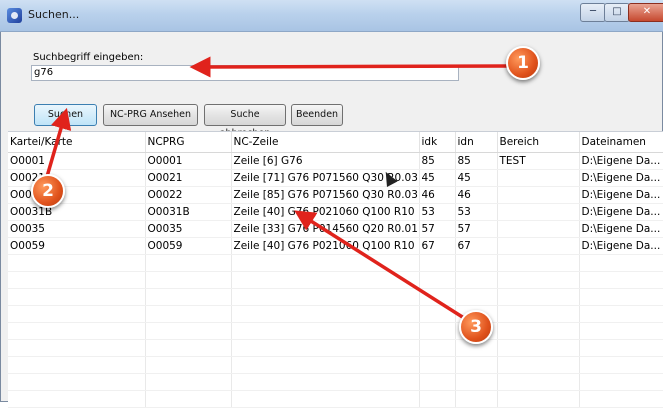 This screenshot has height=408, width=663. Describe the element at coordinates (476, 327) in the screenshot. I see `annotation-badge-3: 3` at that location.